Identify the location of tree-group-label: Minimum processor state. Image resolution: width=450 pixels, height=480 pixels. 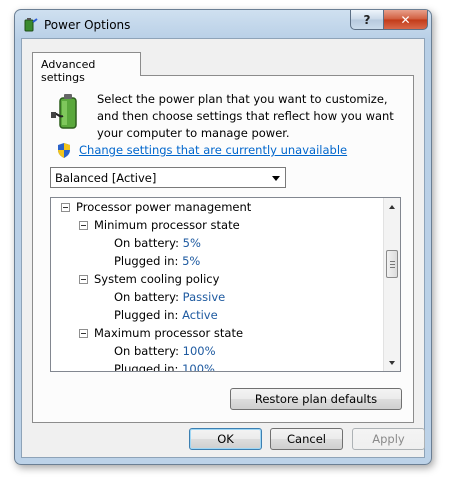
(167, 225).